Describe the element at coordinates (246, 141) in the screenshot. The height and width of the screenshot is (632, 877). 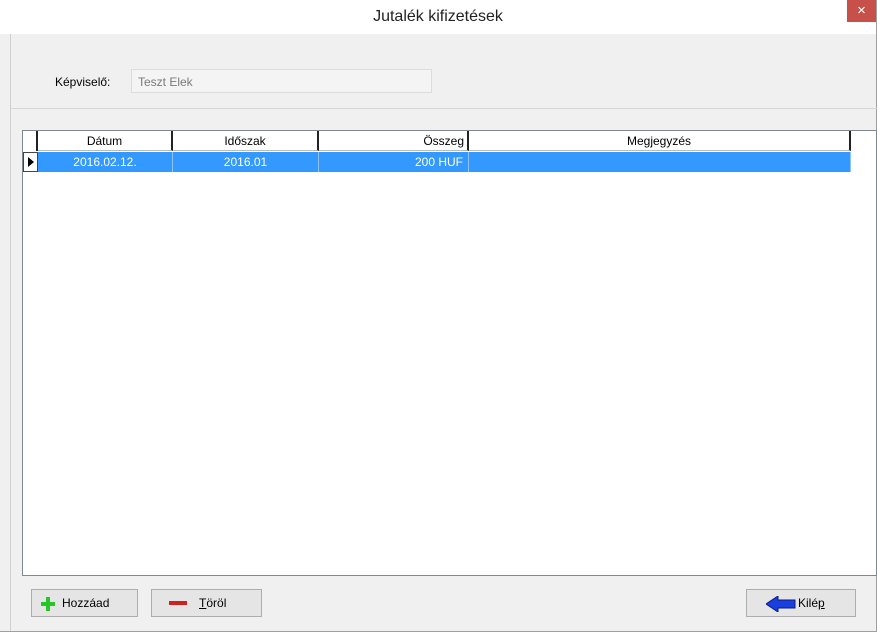
I see `column-header-period: Időszak` at that location.